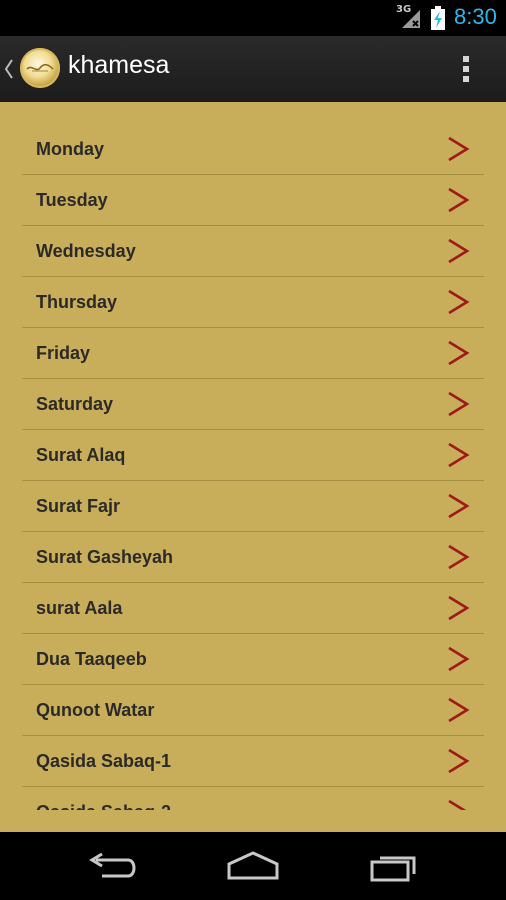 The height and width of the screenshot is (900, 506). What do you see at coordinates (438, 18) in the screenshot?
I see `battery-charging-icon` at bounding box center [438, 18].